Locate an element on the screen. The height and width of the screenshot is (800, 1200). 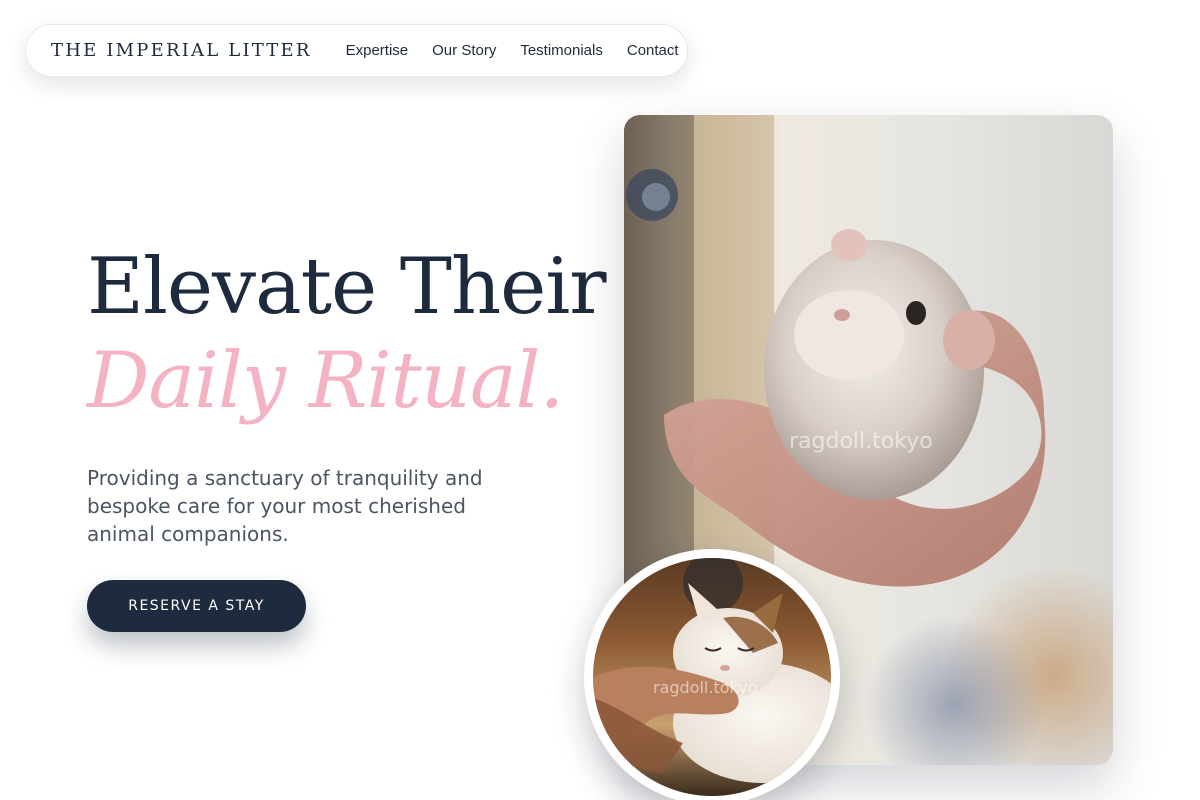
reserve-stay-button: RESERVE A STAY is located at coordinates (196, 606).